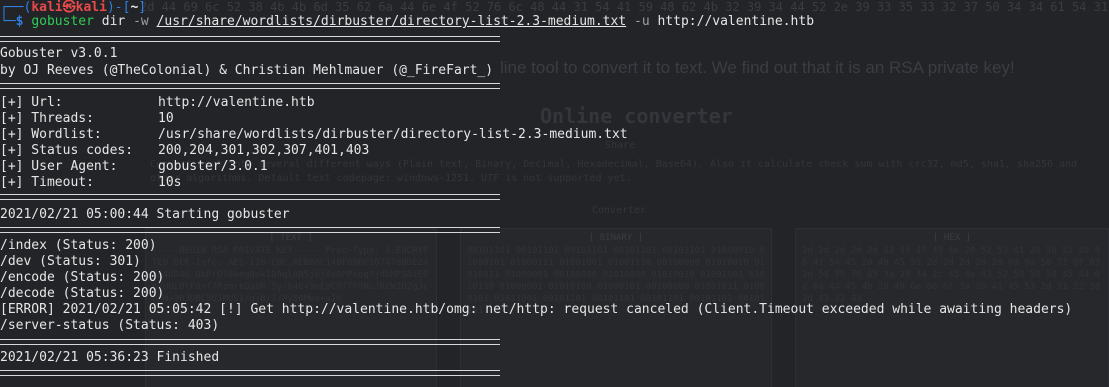  I want to click on config-value: 200,204,301,302,307,401,403, so click(264, 150).